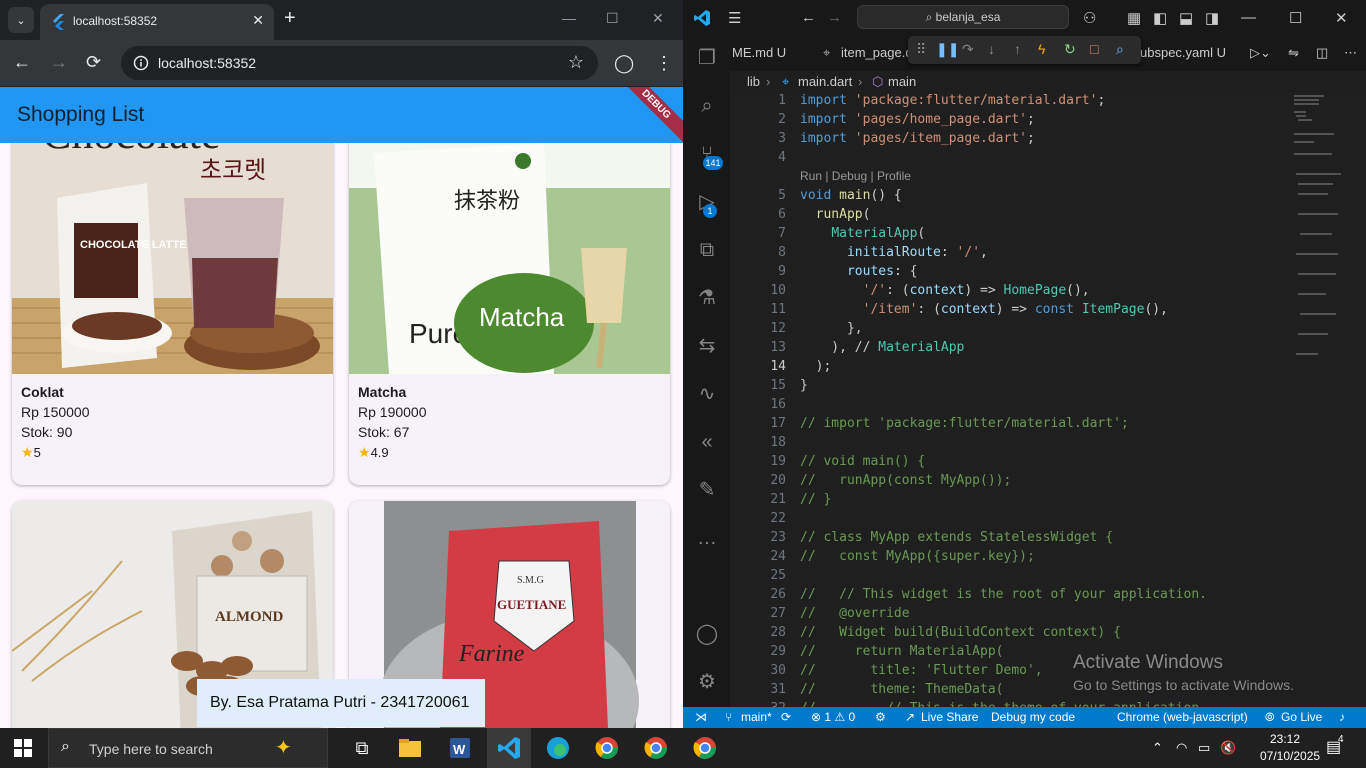  Describe the element at coordinates (902, 81) in the screenshot. I see `breadcrumb-symbol: main` at that location.